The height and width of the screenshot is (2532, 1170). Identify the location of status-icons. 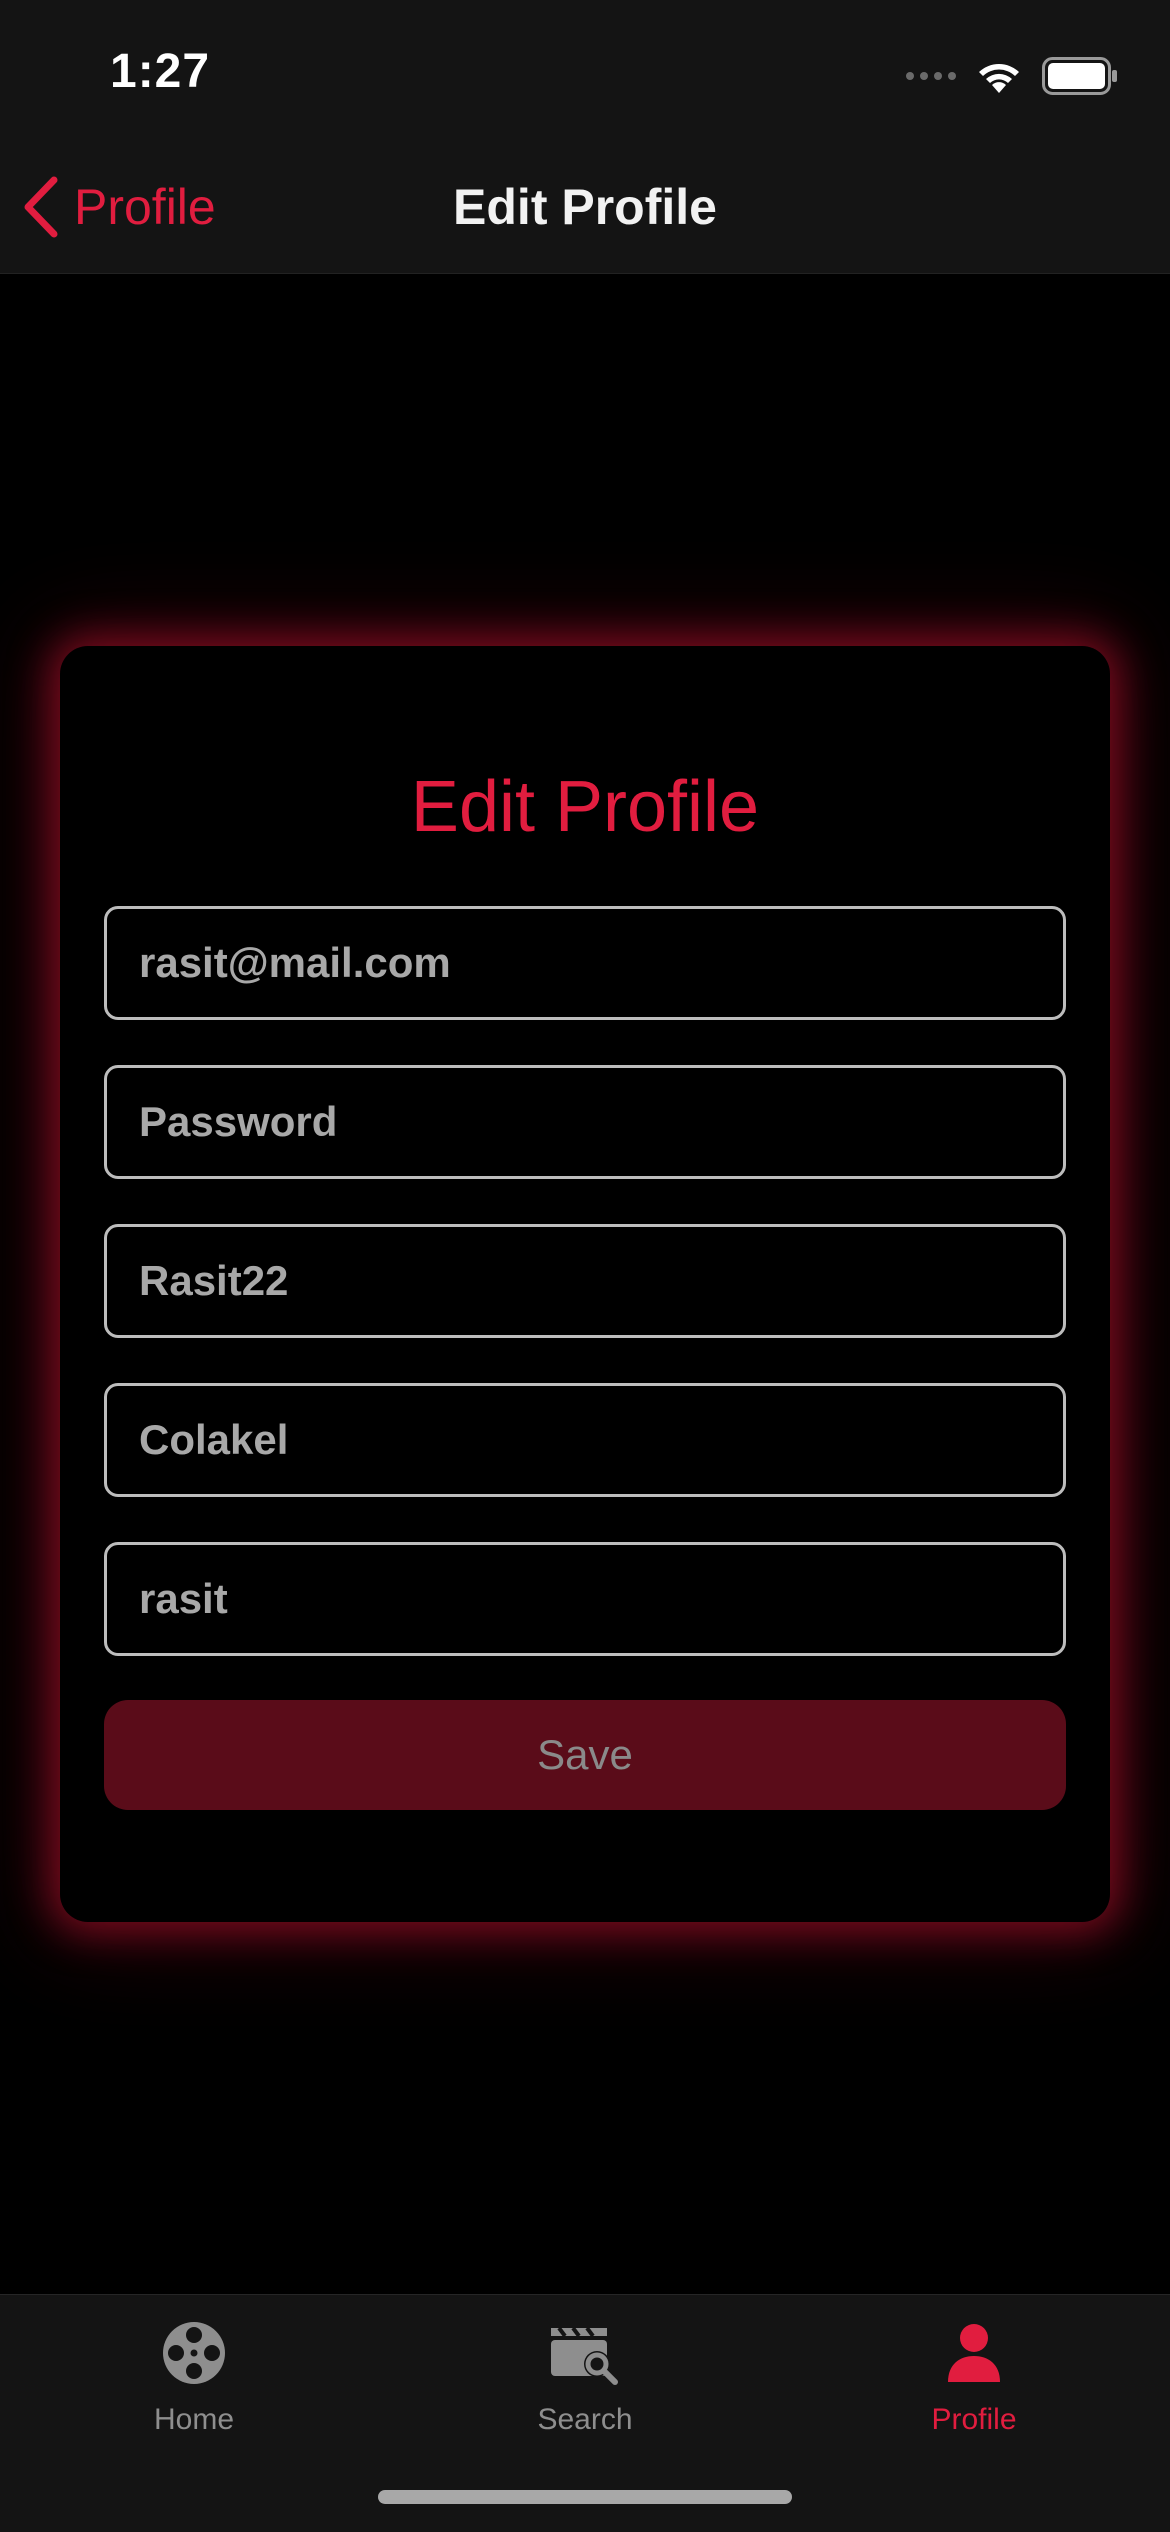
(1012, 76).